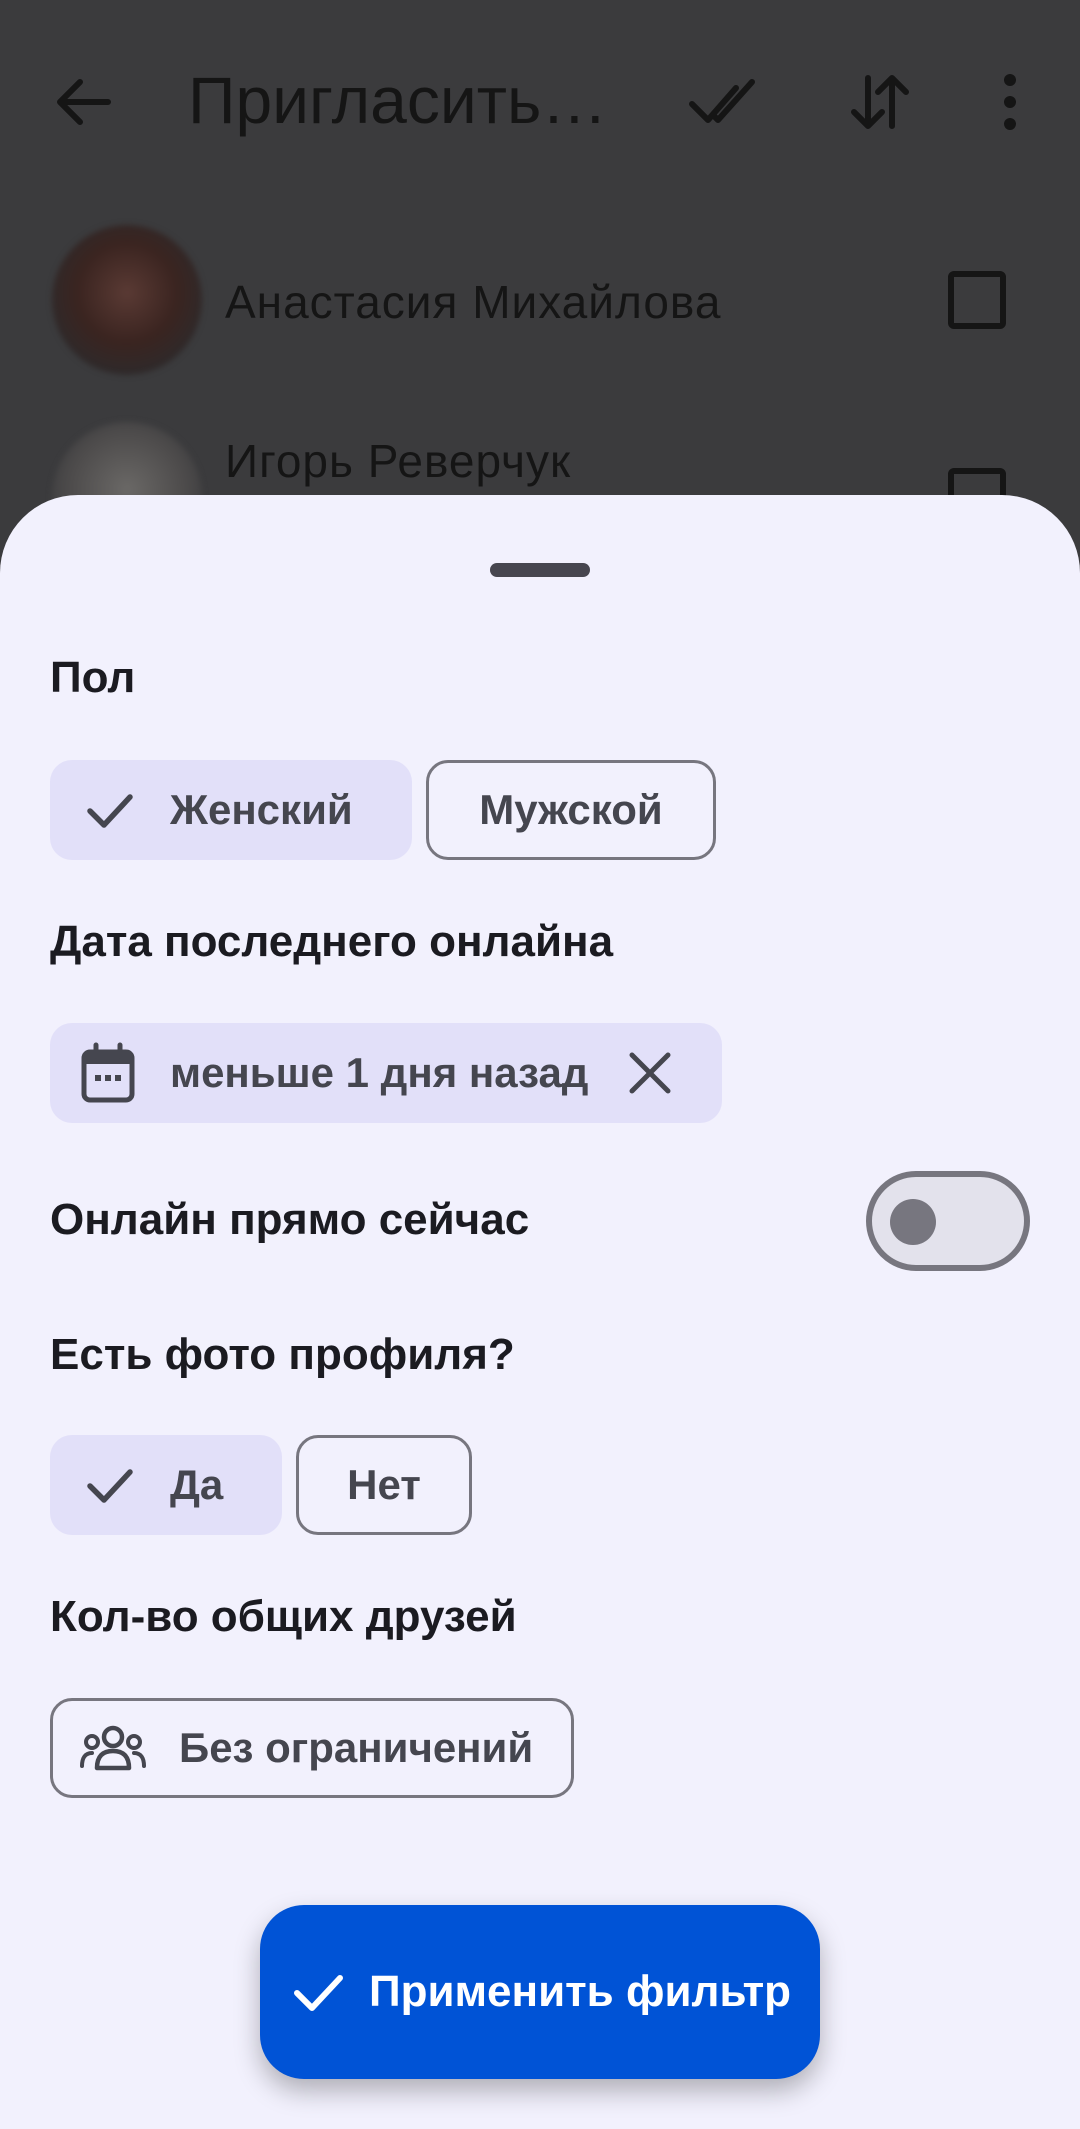 This screenshot has width=1080, height=2129. Describe the element at coordinates (379, 1072) in the screenshot. I see `chip-label: меньше 1 дня назад` at that location.